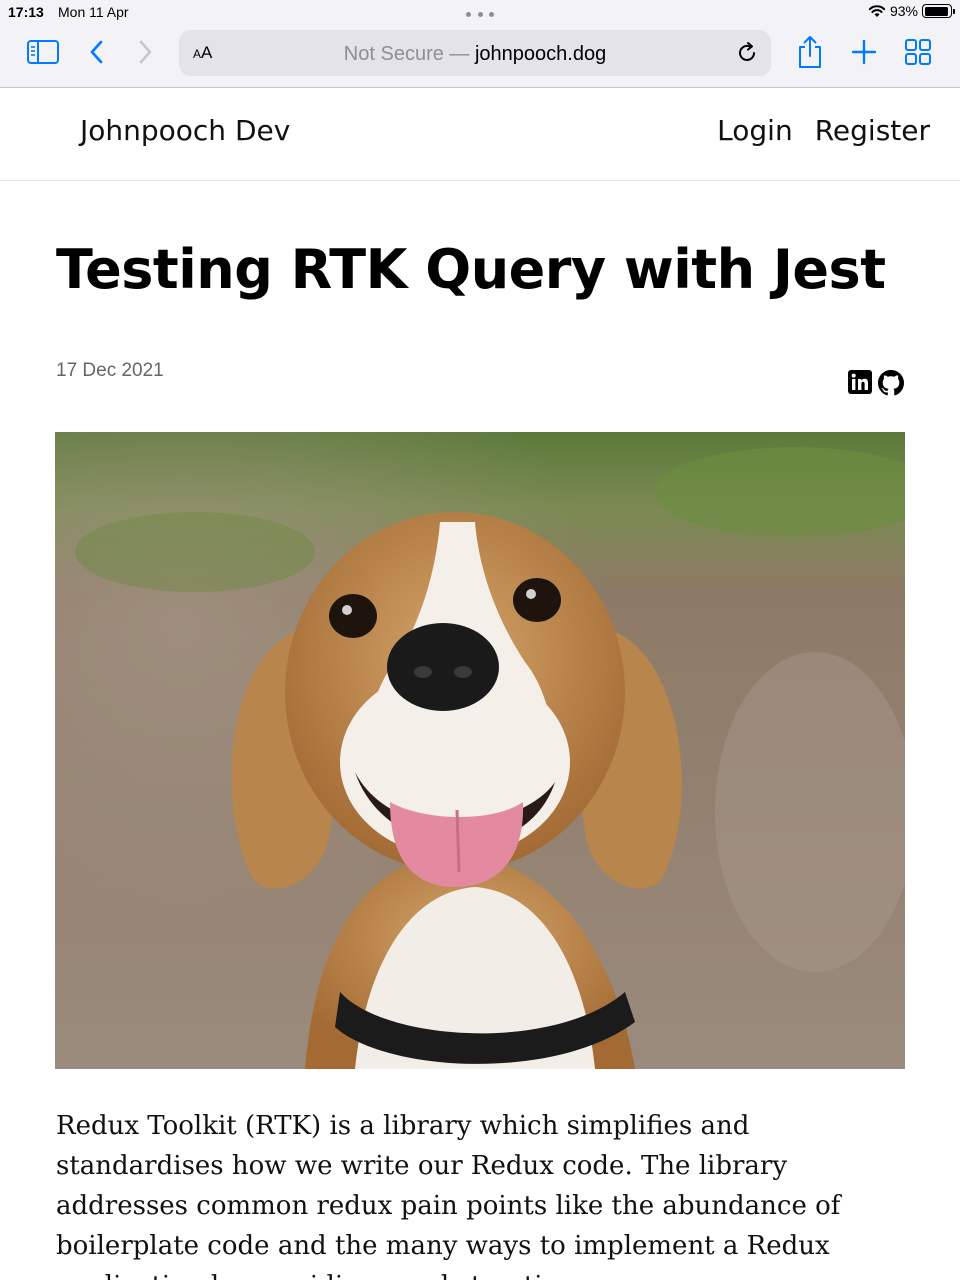  What do you see at coordinates (810, 52) in the screenshot?
I see `share-icon` at bounding box center [810, 52].